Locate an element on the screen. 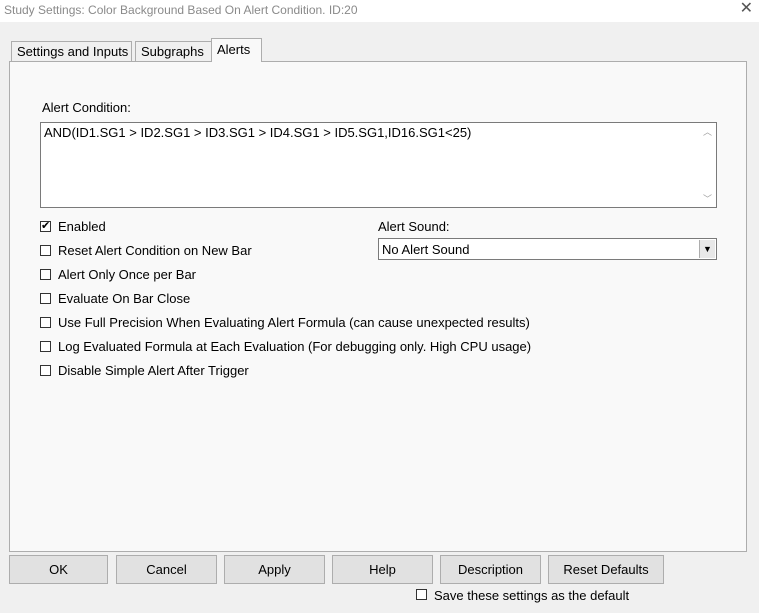  tab-label: Settings and Inputs is located at coordinates (73, 51).